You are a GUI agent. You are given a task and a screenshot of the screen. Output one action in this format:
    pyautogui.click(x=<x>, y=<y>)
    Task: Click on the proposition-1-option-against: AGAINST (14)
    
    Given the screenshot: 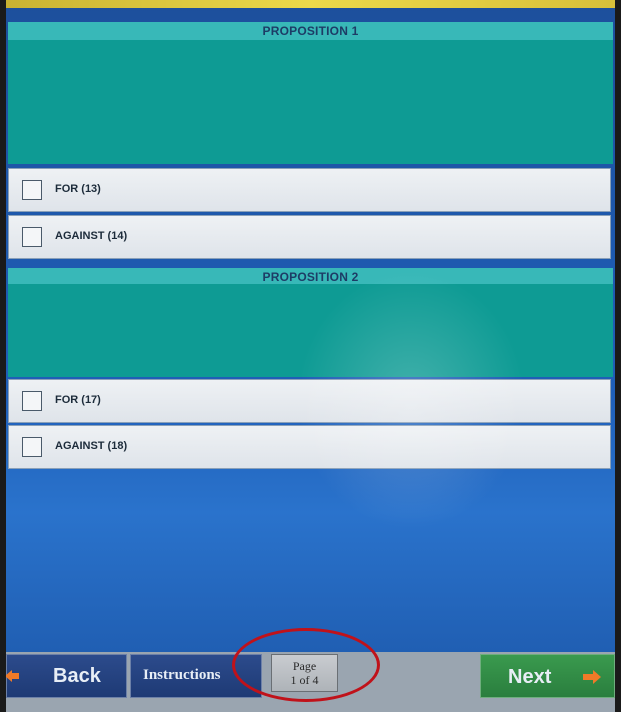 What is the action you would take?
    pyautogui.click(x=309, y=237)
    